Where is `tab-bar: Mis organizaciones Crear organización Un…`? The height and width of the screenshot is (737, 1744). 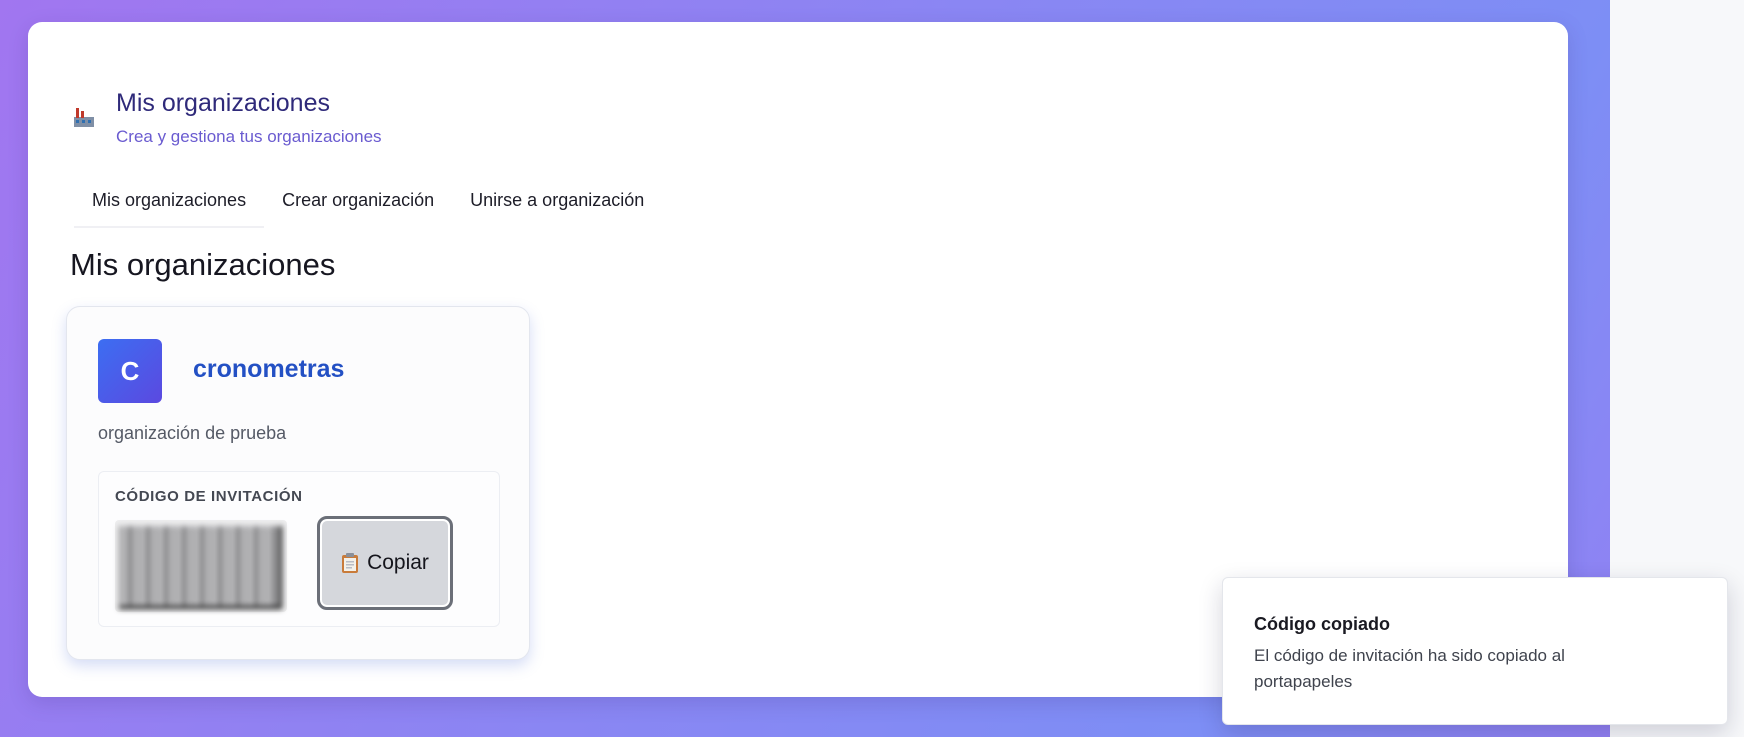 tab-bar: Mis organizaciones Crear organización Un… is located at coordinates (368, 202).